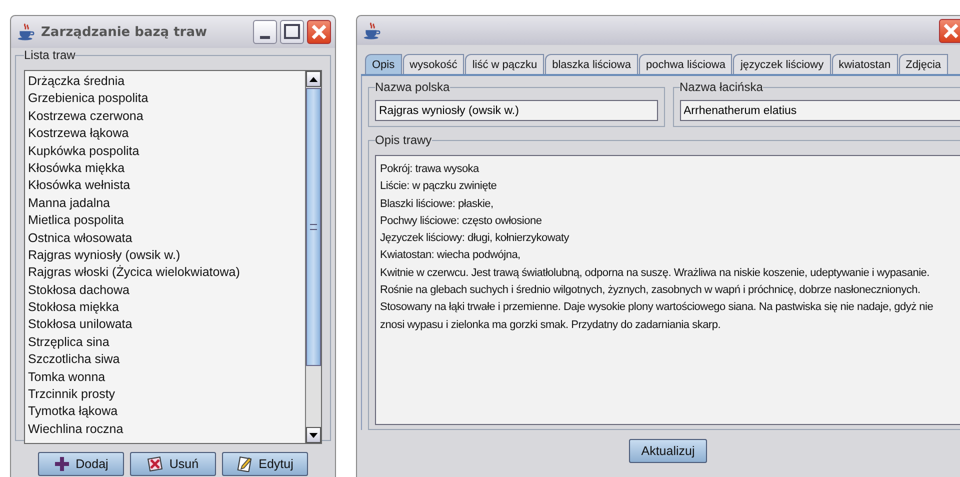  I want to click on add-button: Dodaj, so click(81, 464).